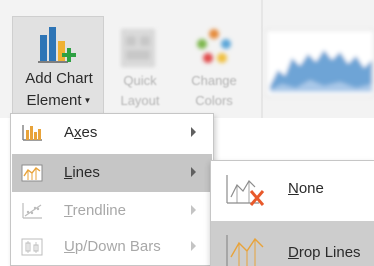  What do you see at coordinates (214, 80) in the screenshot?
I see `change-colors-label: Change` at bounding box center [214, 80].